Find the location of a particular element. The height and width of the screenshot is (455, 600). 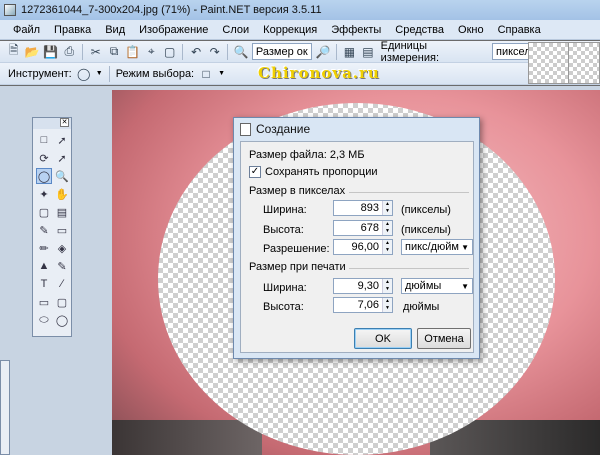

menu-edit: Правка is located at coordinates (72, 30).